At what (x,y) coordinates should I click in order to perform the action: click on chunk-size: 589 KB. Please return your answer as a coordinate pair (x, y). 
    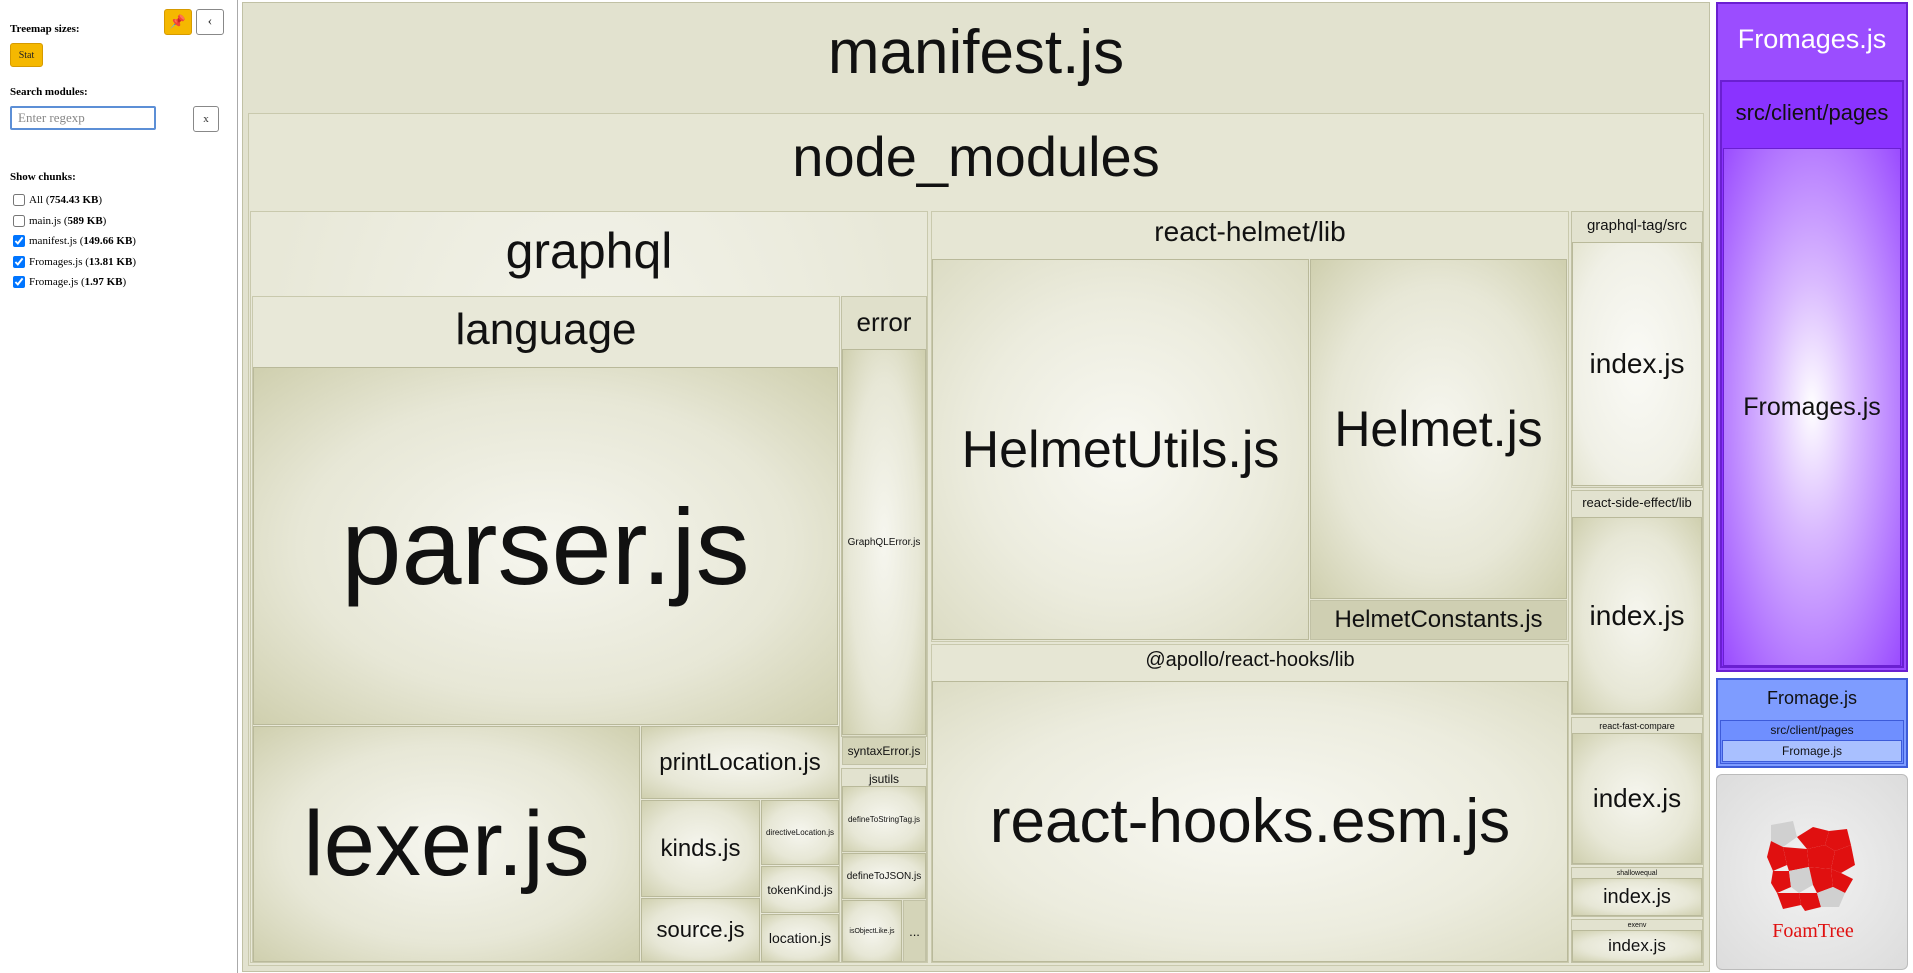
    Looking at the image, I should click on (85, 221).